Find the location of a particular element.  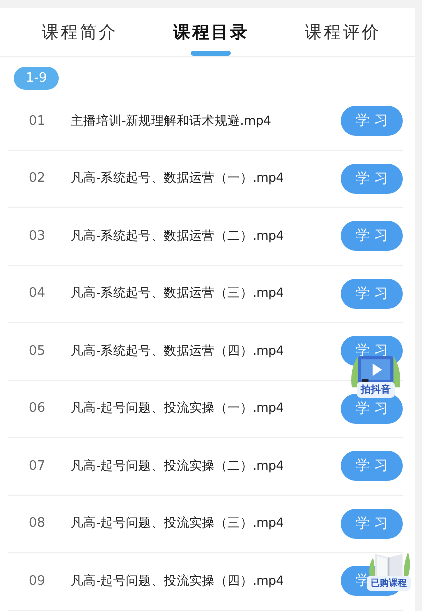

tab: 课程简介 is located at coordinates (80, 32).